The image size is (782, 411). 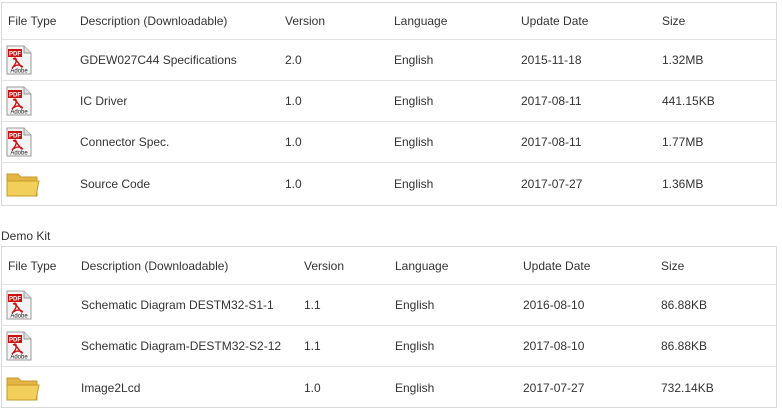 What do you see at coordinates (554, 346) in the screenshot?
I see `date-cell: 2017-08-10` at bounding box center [554, 346].